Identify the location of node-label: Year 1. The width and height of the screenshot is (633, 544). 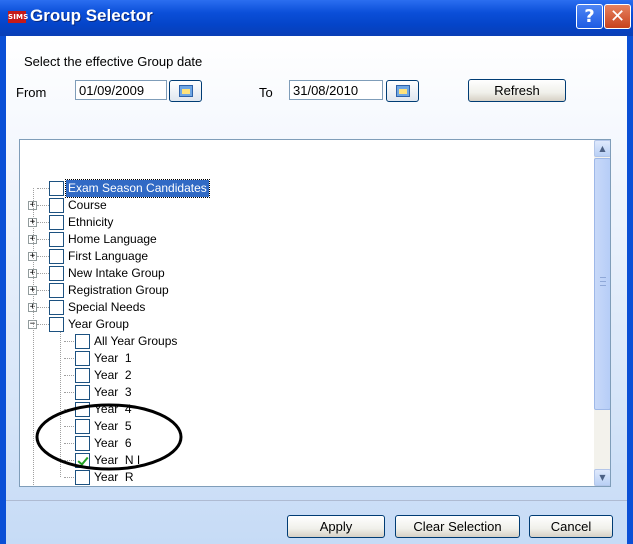
(113, 358).